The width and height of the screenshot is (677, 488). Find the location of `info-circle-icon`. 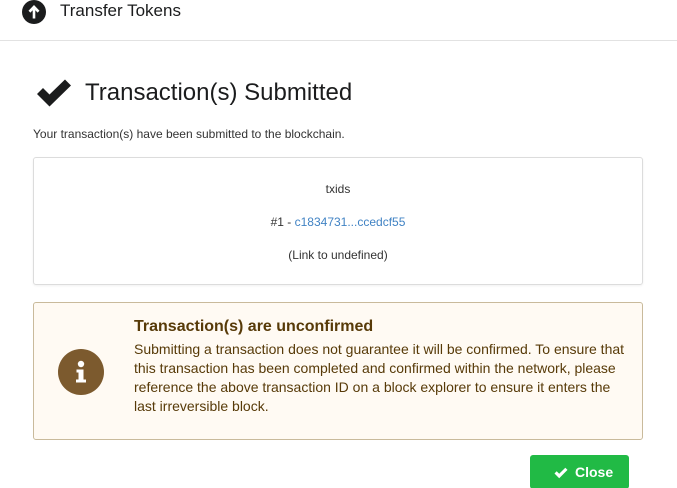

info-circle-icon is located at coordinates (81, 372).